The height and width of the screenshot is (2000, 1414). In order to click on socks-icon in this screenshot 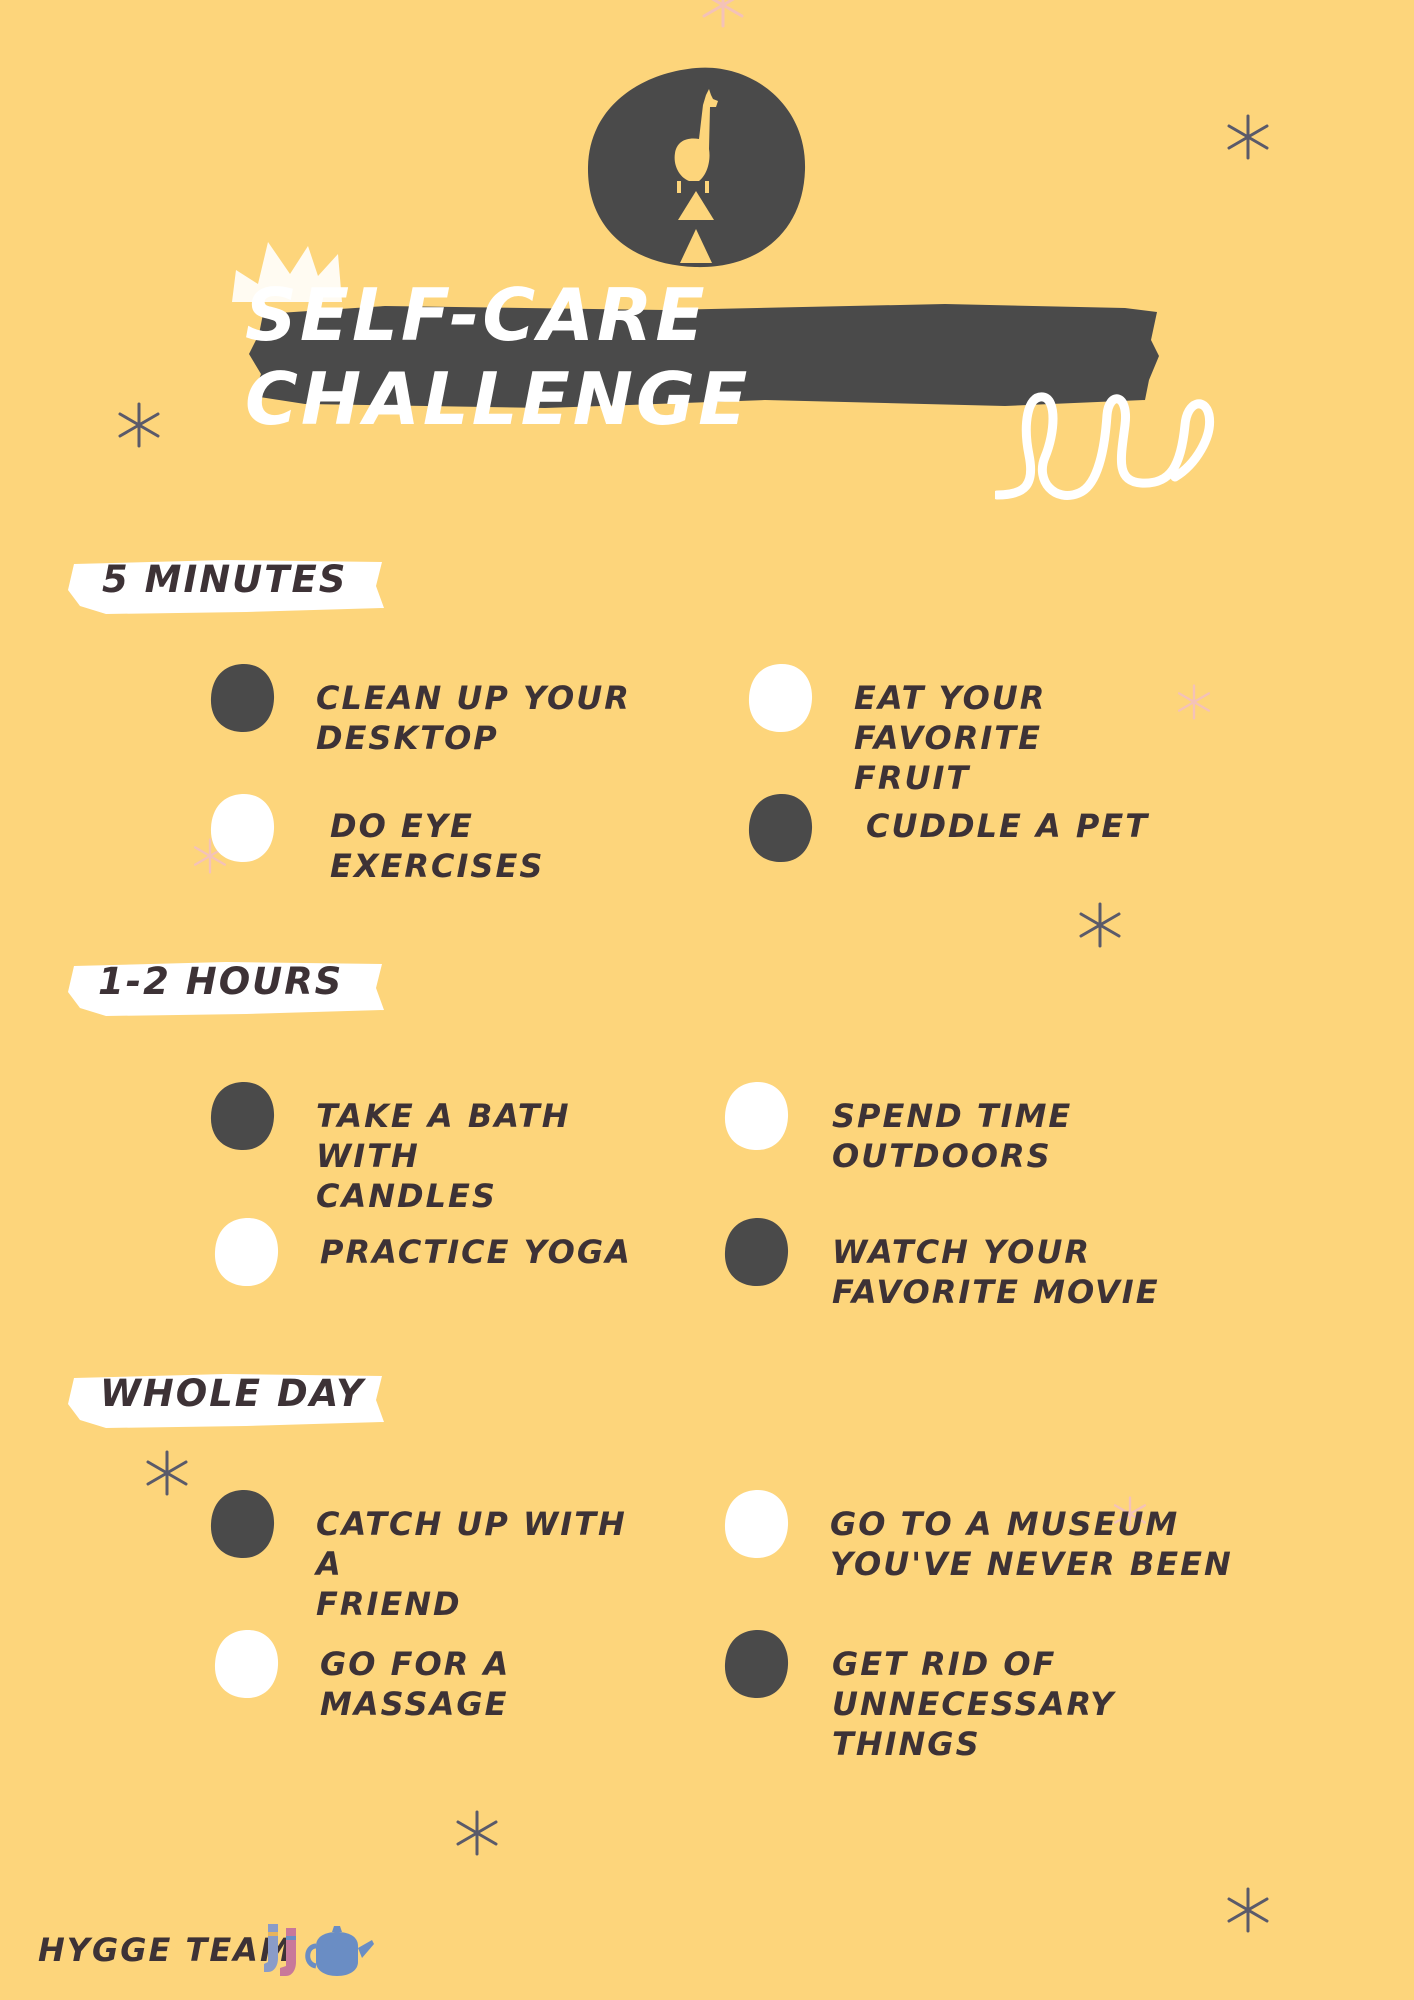, I will do `click(280, 1950)`.